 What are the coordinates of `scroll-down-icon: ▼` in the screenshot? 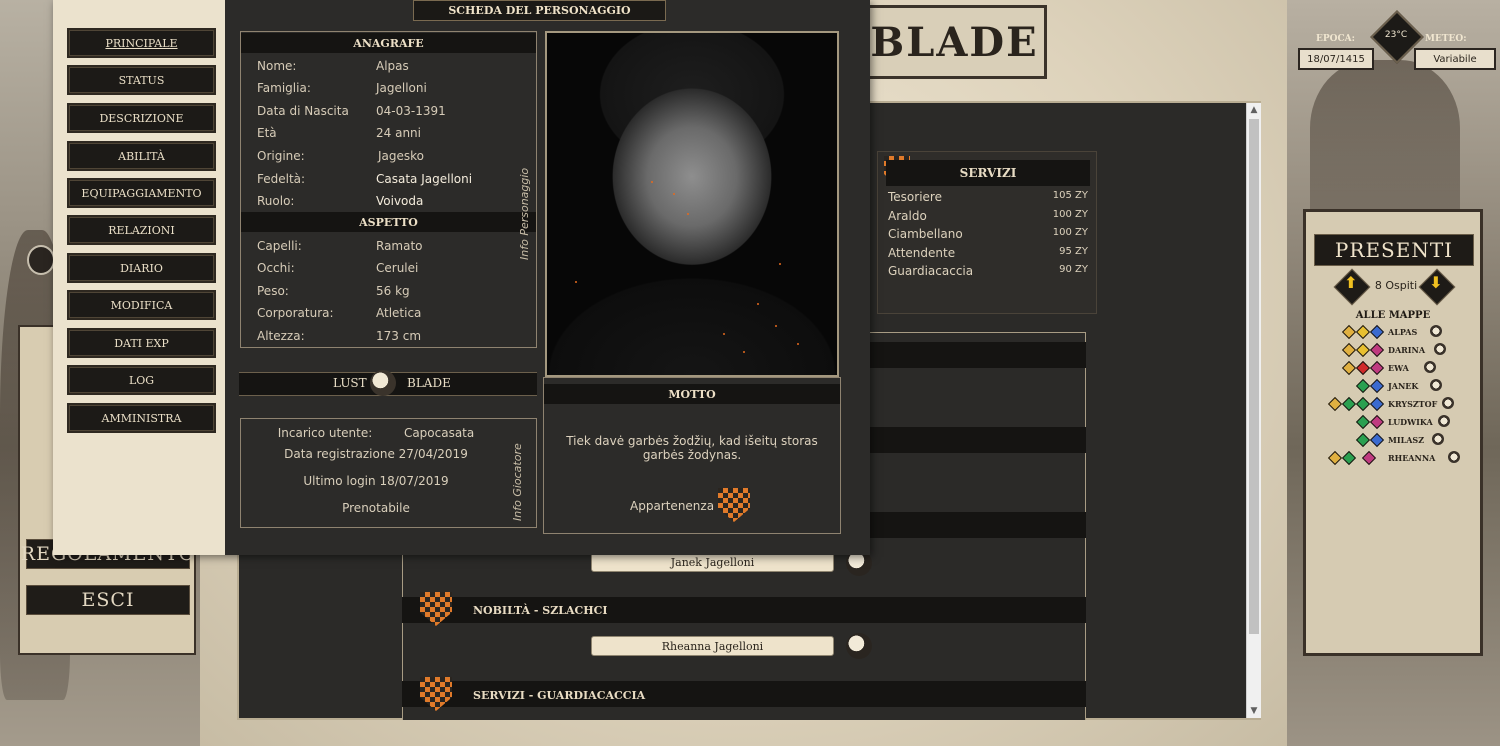 It's located at (1254, 711).